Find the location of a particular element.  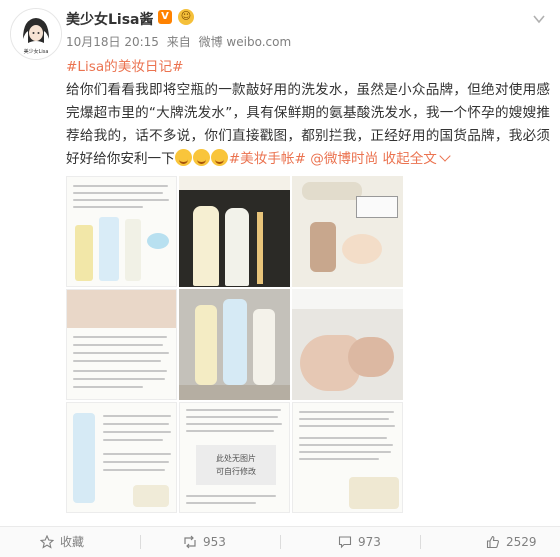

image-placeholder: 此处无图片 可自行修改 is located at coordinates (236, 465).